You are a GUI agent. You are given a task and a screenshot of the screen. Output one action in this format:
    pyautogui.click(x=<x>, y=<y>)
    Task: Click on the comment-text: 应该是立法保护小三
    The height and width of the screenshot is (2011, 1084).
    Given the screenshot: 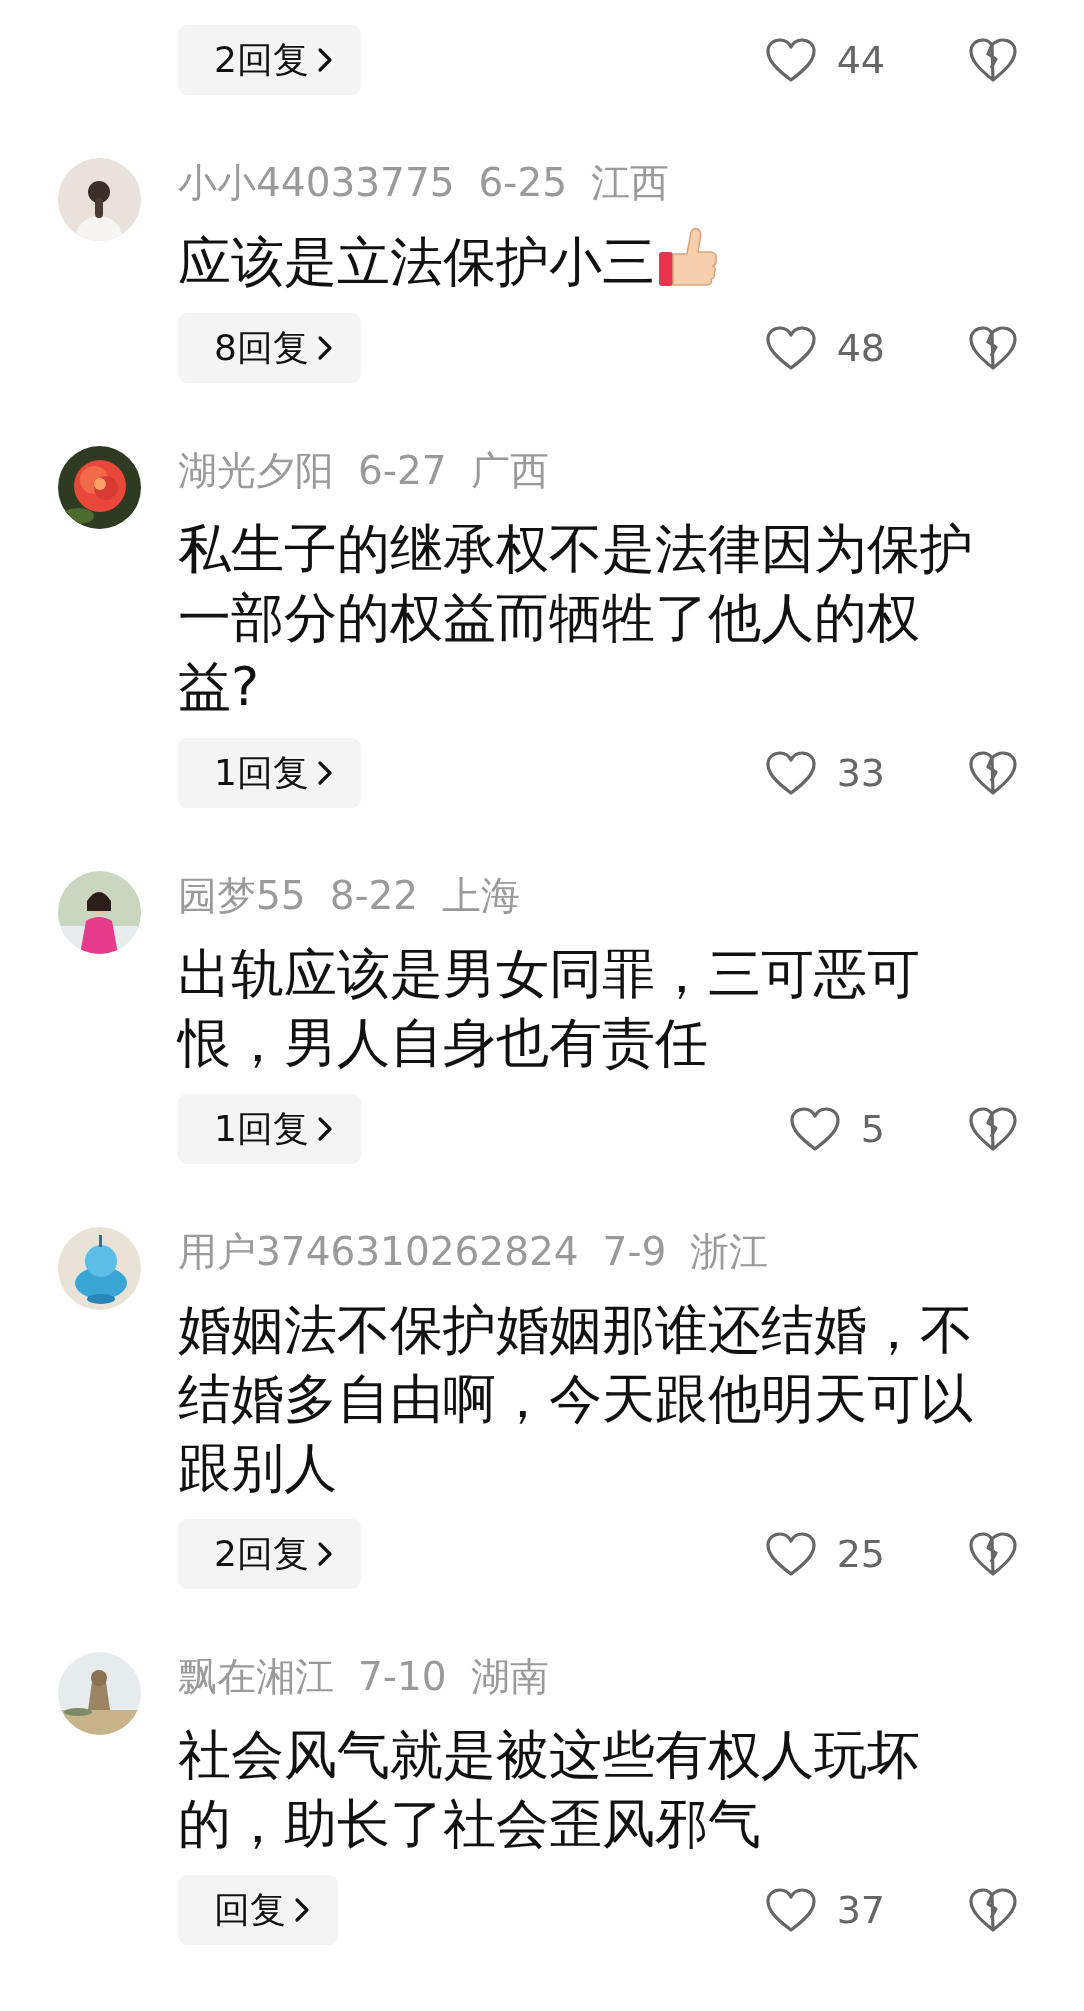 What is the action you would take?
    pyautogui.click(x=416, y=261)
    